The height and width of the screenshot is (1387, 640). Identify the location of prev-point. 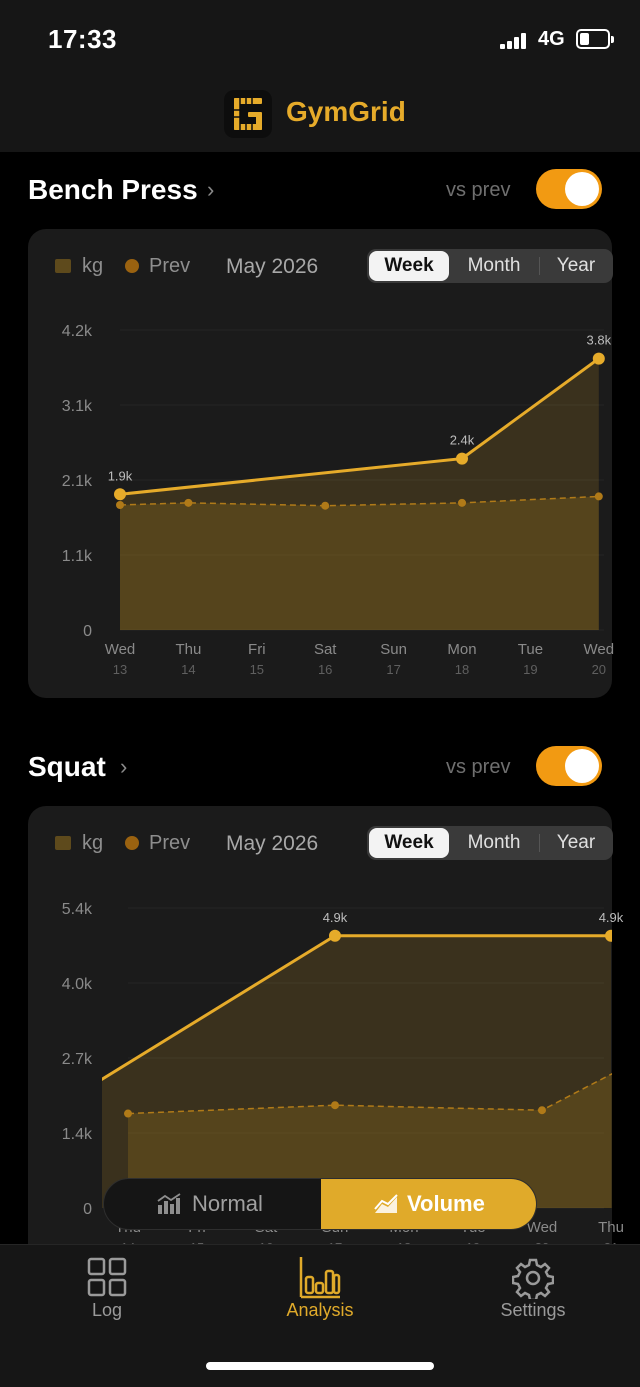
(632, 1064).